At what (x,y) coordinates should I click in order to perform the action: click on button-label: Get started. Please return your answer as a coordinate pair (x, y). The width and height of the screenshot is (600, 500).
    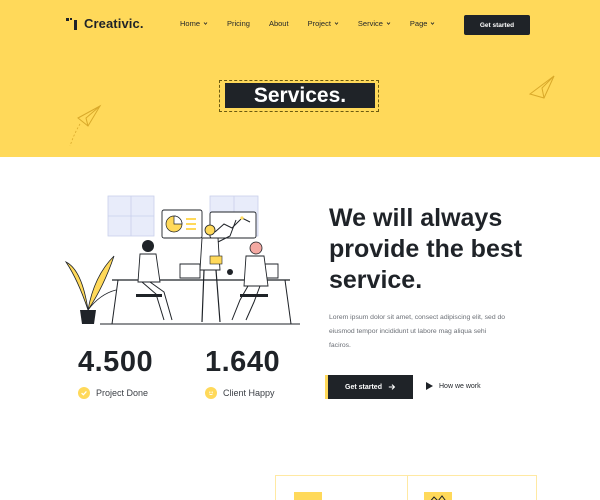
    Looking at the image, I should click on (363, 387).